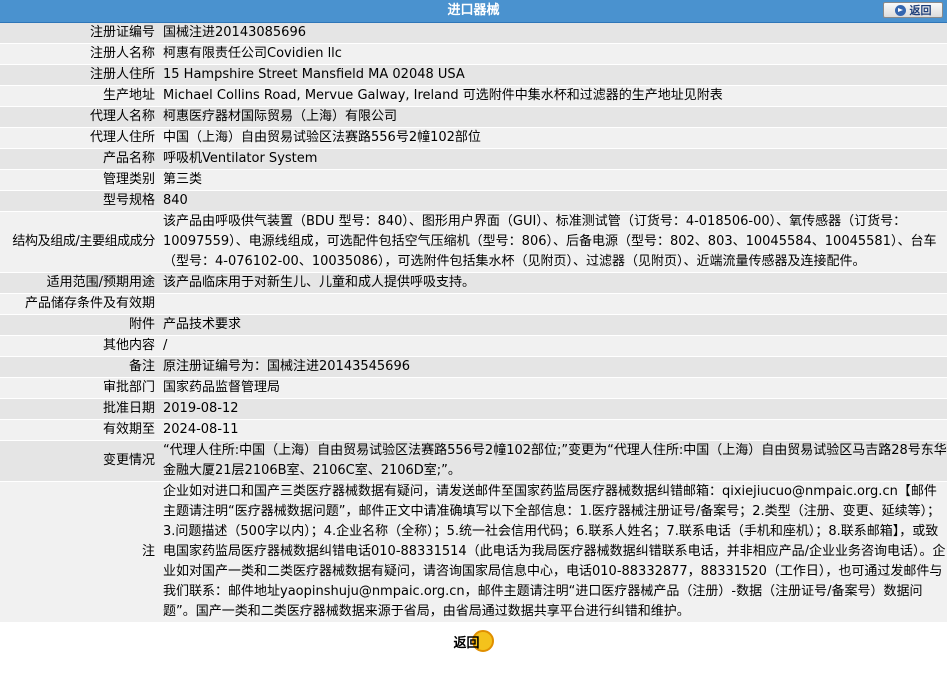 Image resolution: width=947 pixels, height=683 pixels. I want to click on field-value: 柯惠医疗器材国际贸易（上海）有限公司, so click(553, 117).